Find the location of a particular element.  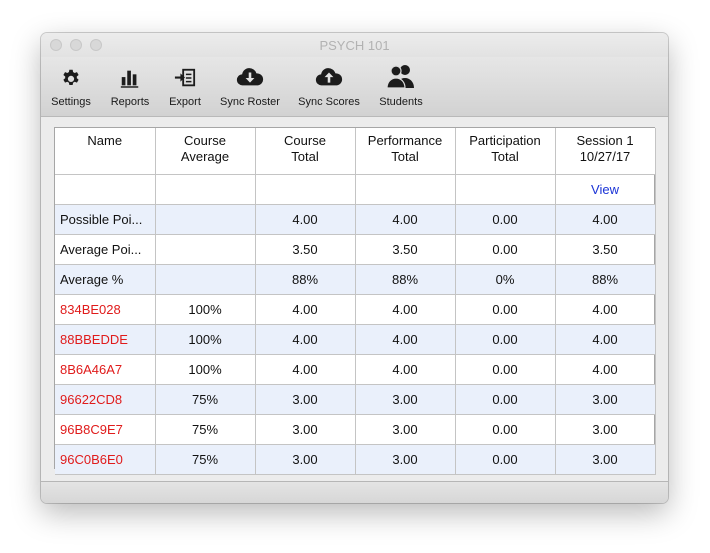

column-header-course-average: Course Average is located at coordinates (205, 151).